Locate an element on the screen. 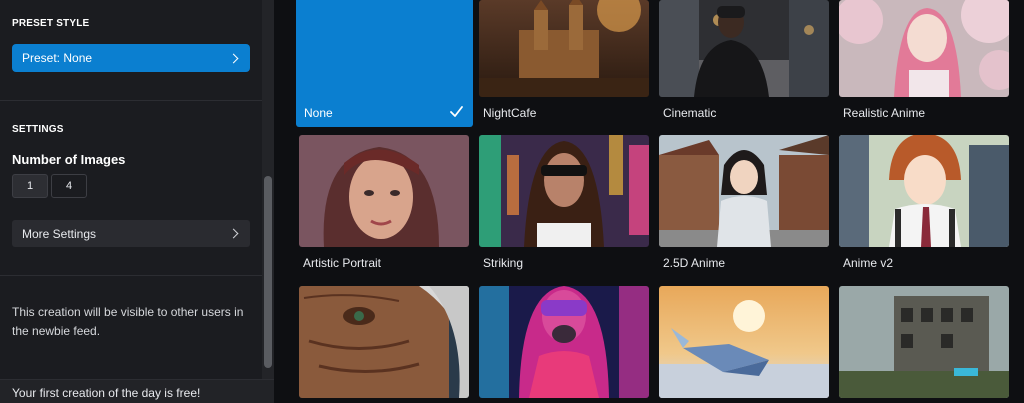 The image size is (1024, 403). more-settings-button: More Settings is located at coordinates (131, 233).